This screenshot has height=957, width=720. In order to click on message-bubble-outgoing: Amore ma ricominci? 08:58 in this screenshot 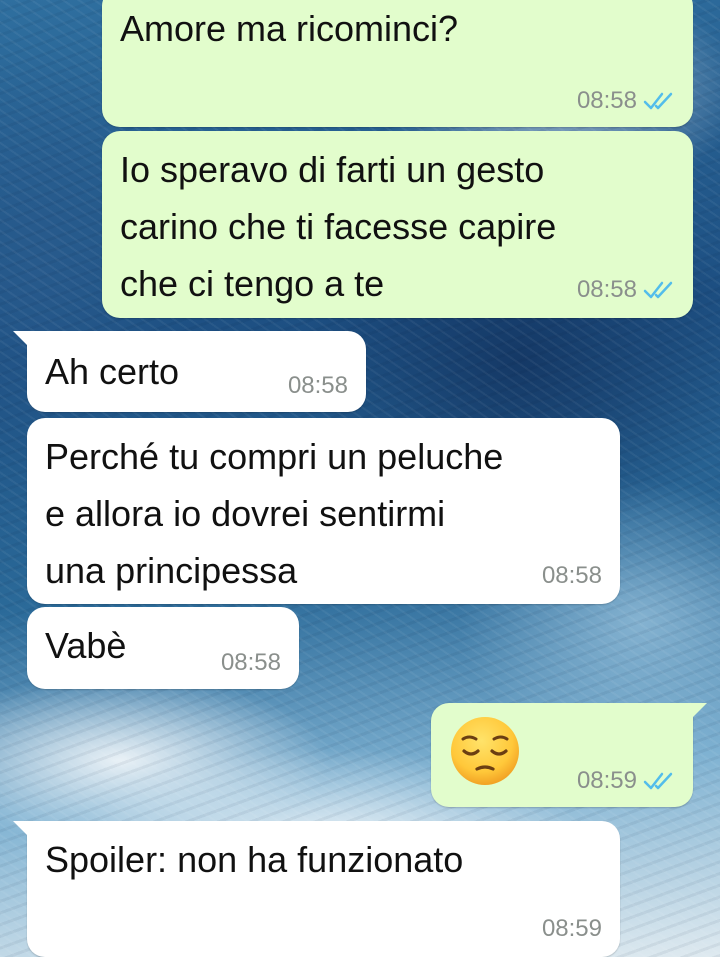, I will do `click(397, 63)`.